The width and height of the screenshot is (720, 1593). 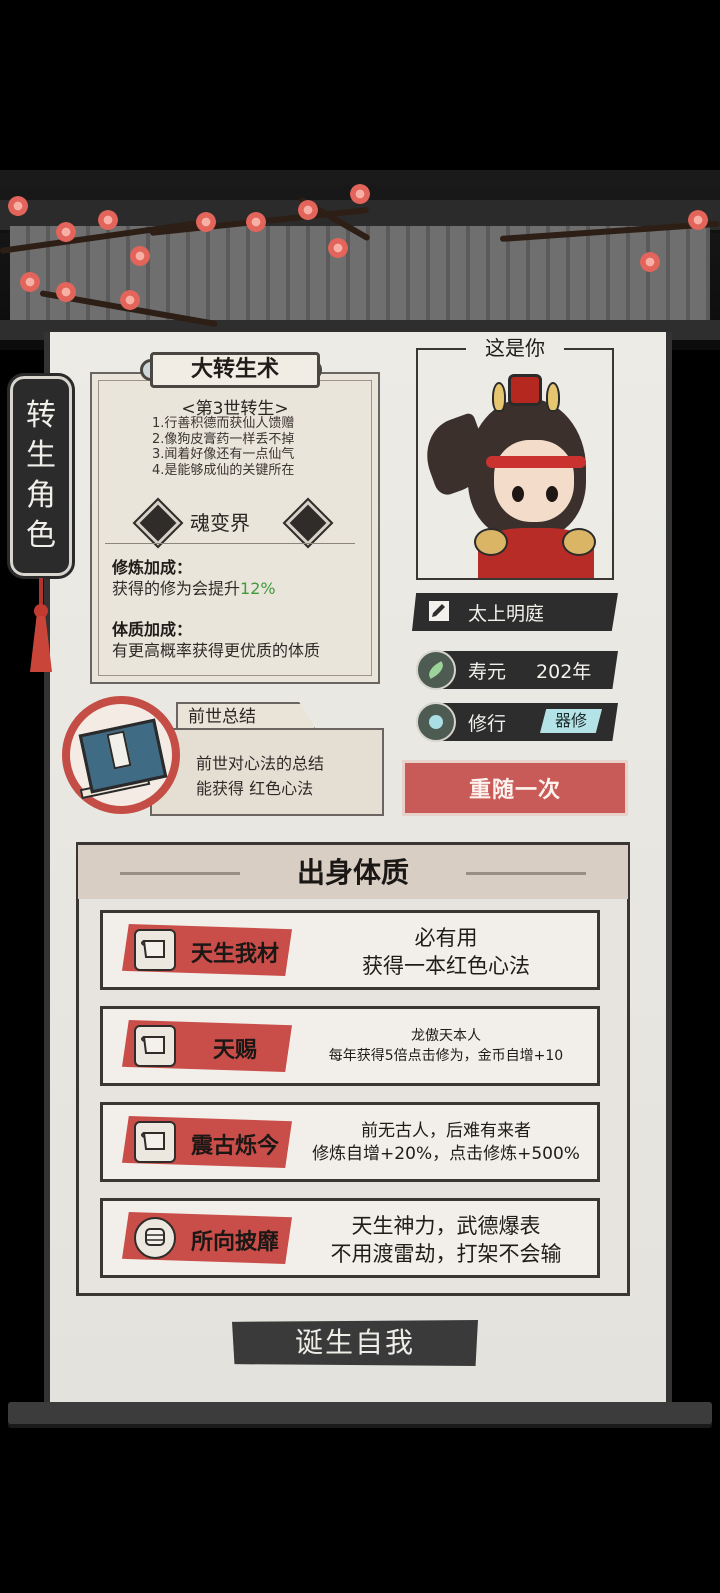 What do you see at coordinates (446, 1154) in the screenshot?
I see `trait-desc-line: 修炼自增+20%，点击修炼+500%` at bounding box center [446, 1154].